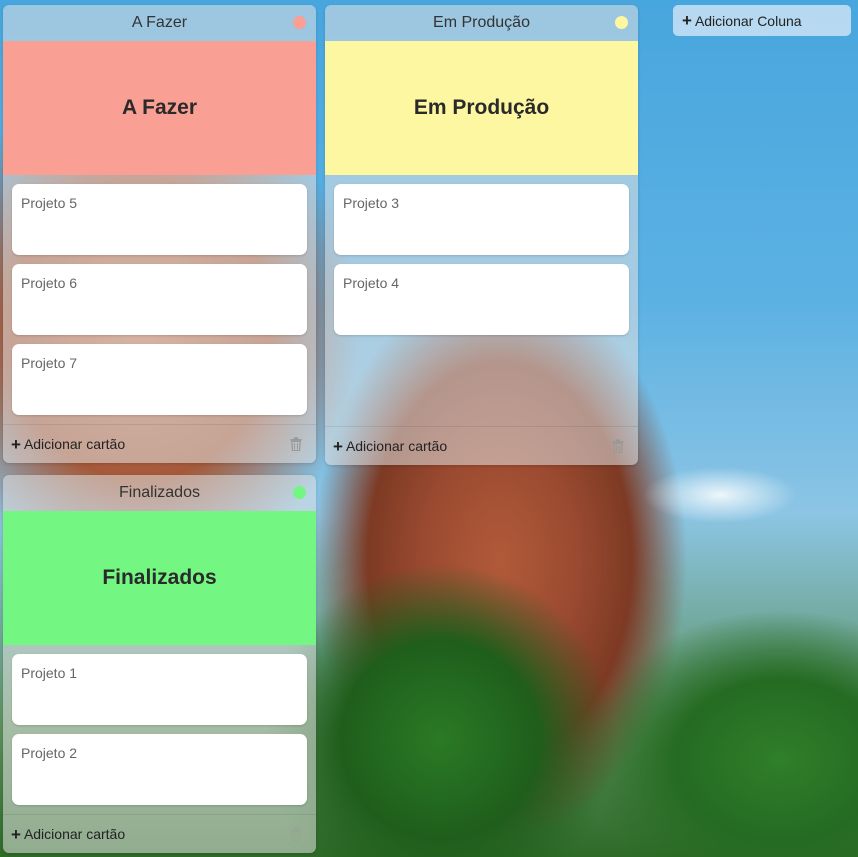 The width and height of the screenshot is (858, 857). I want to click on card-list: Projeto 5 Projeto 6 Projeto 7, so click(159, 295).